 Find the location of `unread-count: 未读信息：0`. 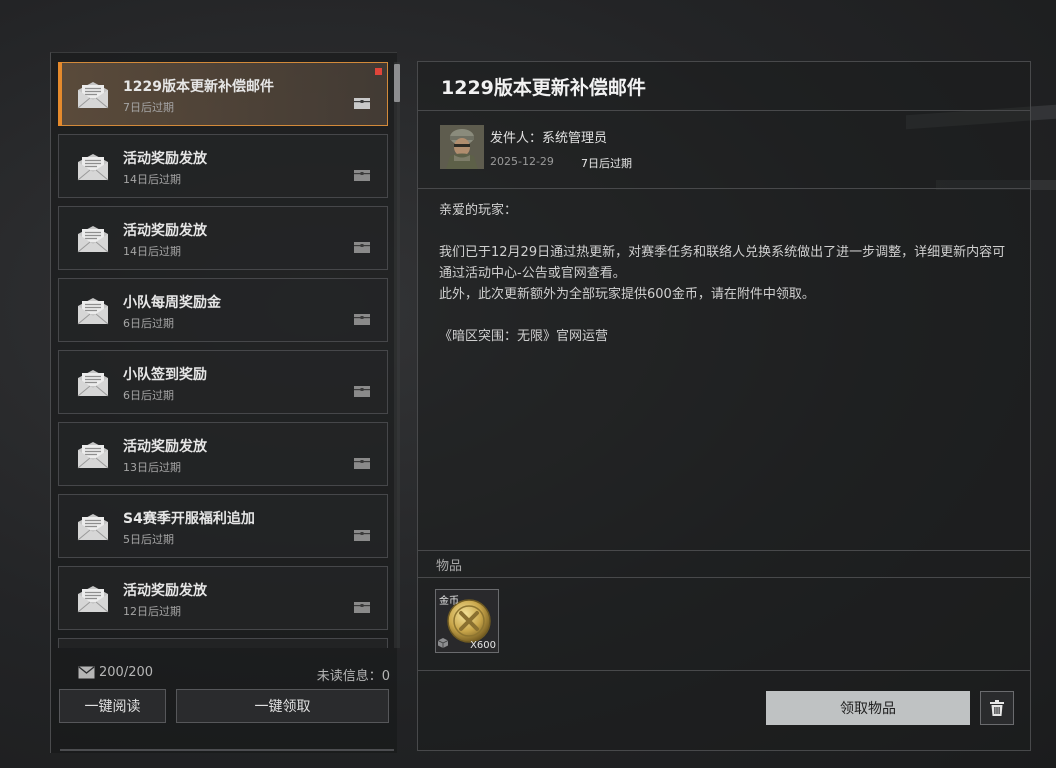

unread-count: 未读信息：0 is located at coordinates (353, 676).